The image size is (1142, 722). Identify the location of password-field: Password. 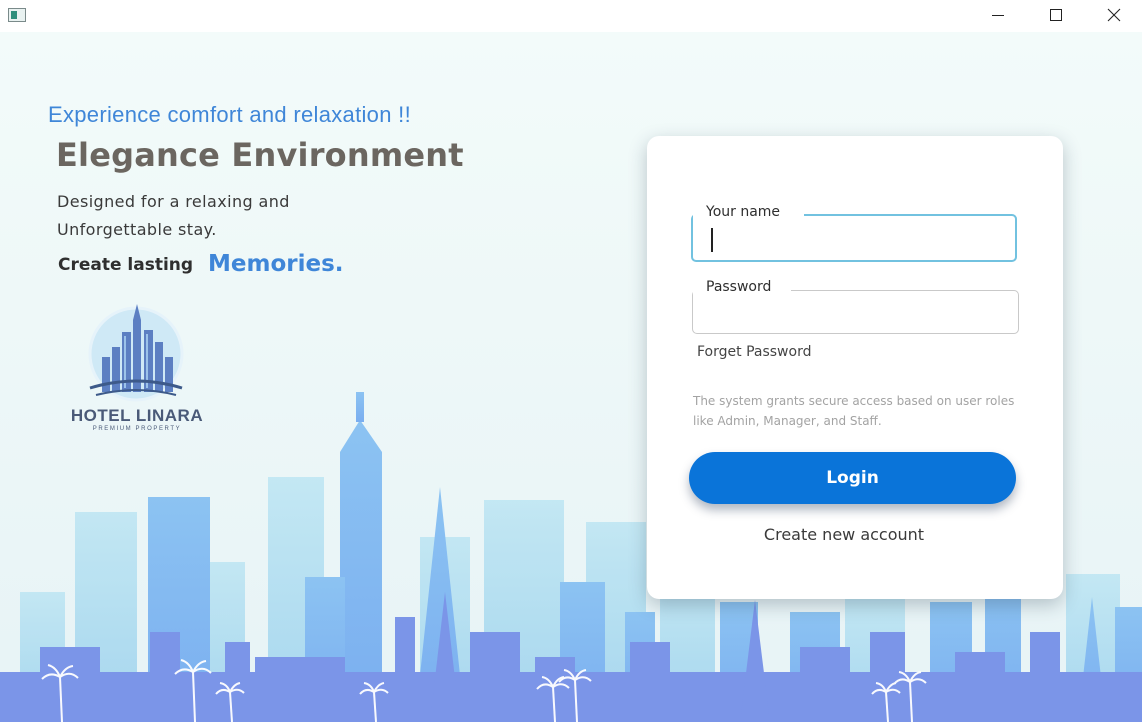
(855, 306).